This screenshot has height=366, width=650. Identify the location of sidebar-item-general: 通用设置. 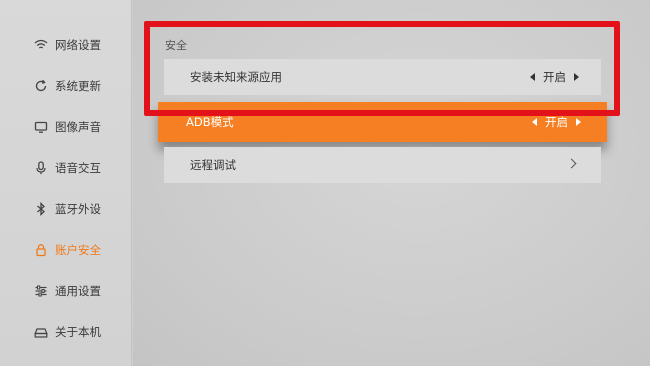
(66, 291).